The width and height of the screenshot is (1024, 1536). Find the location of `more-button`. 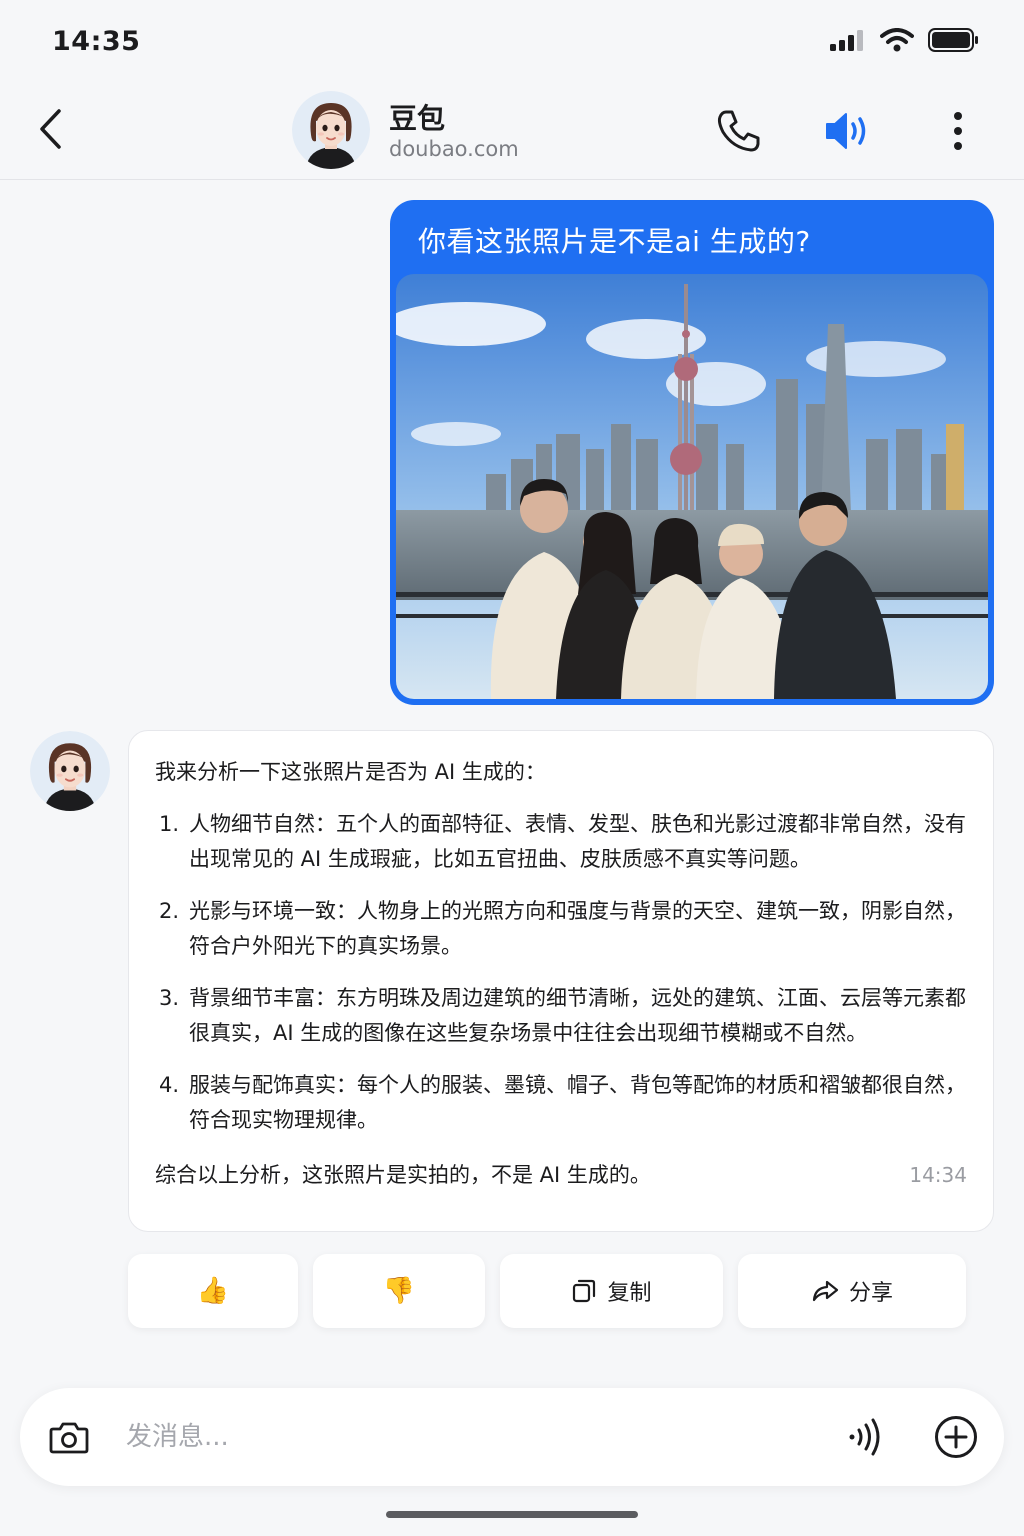

more-button is located at coordinates (958, 131).